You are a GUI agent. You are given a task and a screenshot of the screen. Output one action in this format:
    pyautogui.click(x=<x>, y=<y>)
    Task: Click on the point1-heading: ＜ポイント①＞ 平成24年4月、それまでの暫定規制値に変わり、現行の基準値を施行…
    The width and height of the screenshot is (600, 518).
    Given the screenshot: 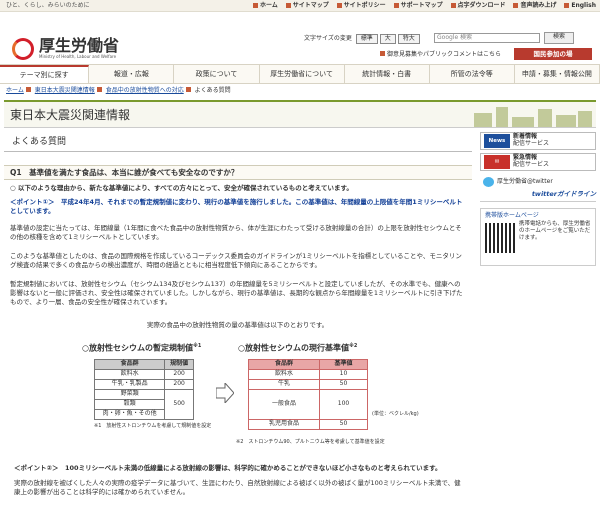 What is the action you would take?
    pyautogui.click(x=236, y=206)
    